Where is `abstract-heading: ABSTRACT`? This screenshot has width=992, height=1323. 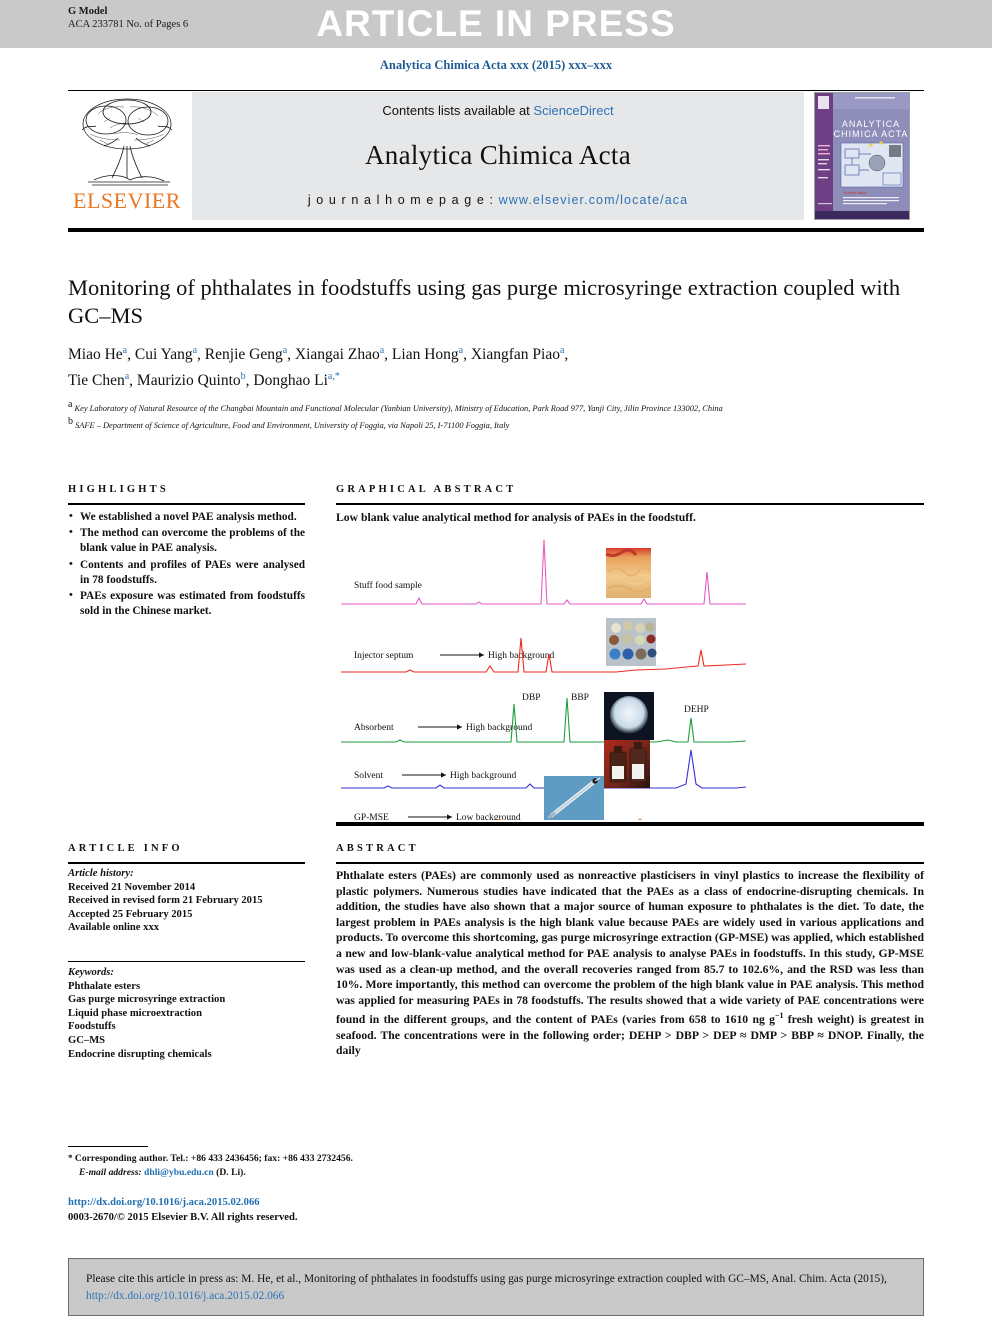 abstract-heading: ABSTRACT is located at coordinates (630, 848).